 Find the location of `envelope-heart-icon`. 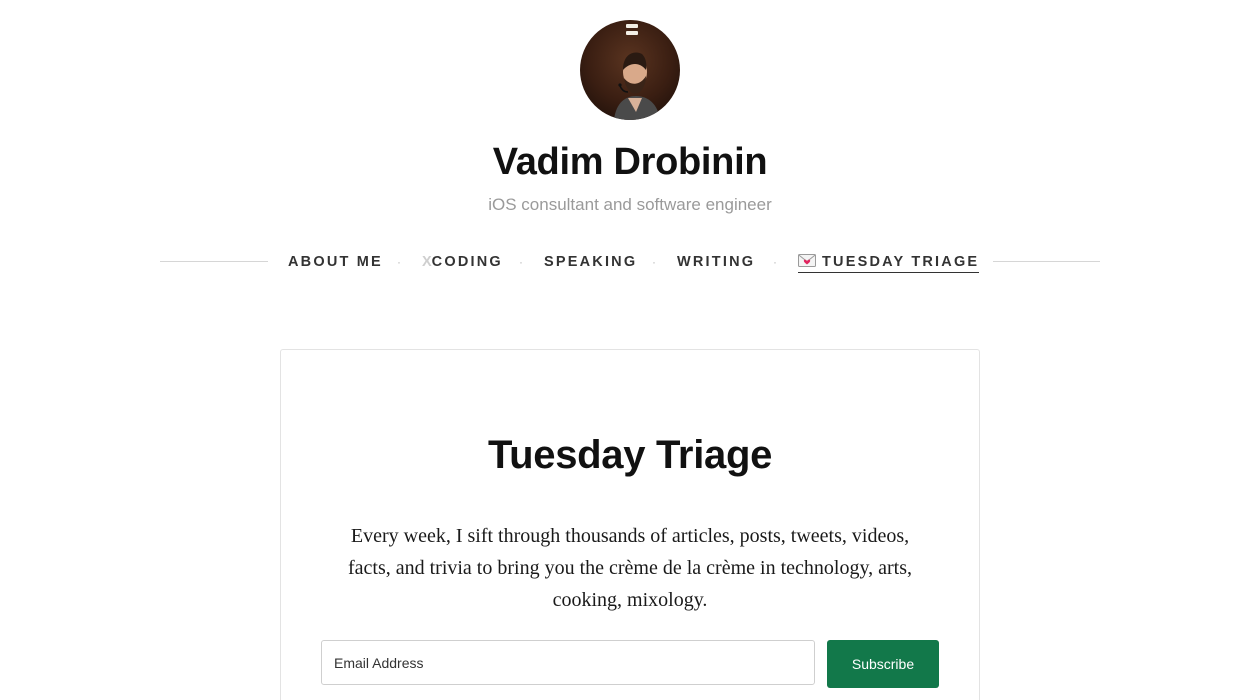

envelope-heart-icon is located at coordinates (807, 260).